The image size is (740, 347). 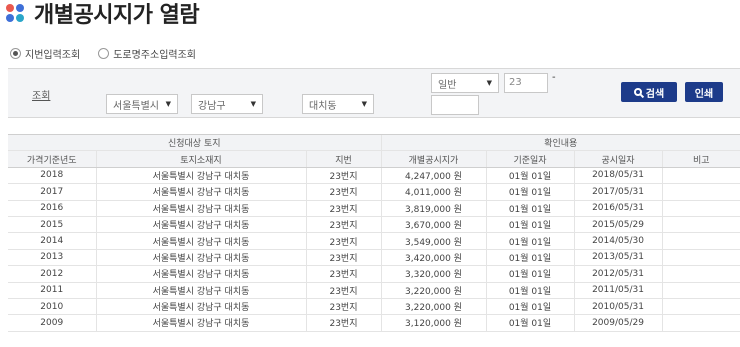 What do you see at coordinates (52, 208) in the screenshot?
I see `table-cell: 2016` at bounding box center [52, 208].